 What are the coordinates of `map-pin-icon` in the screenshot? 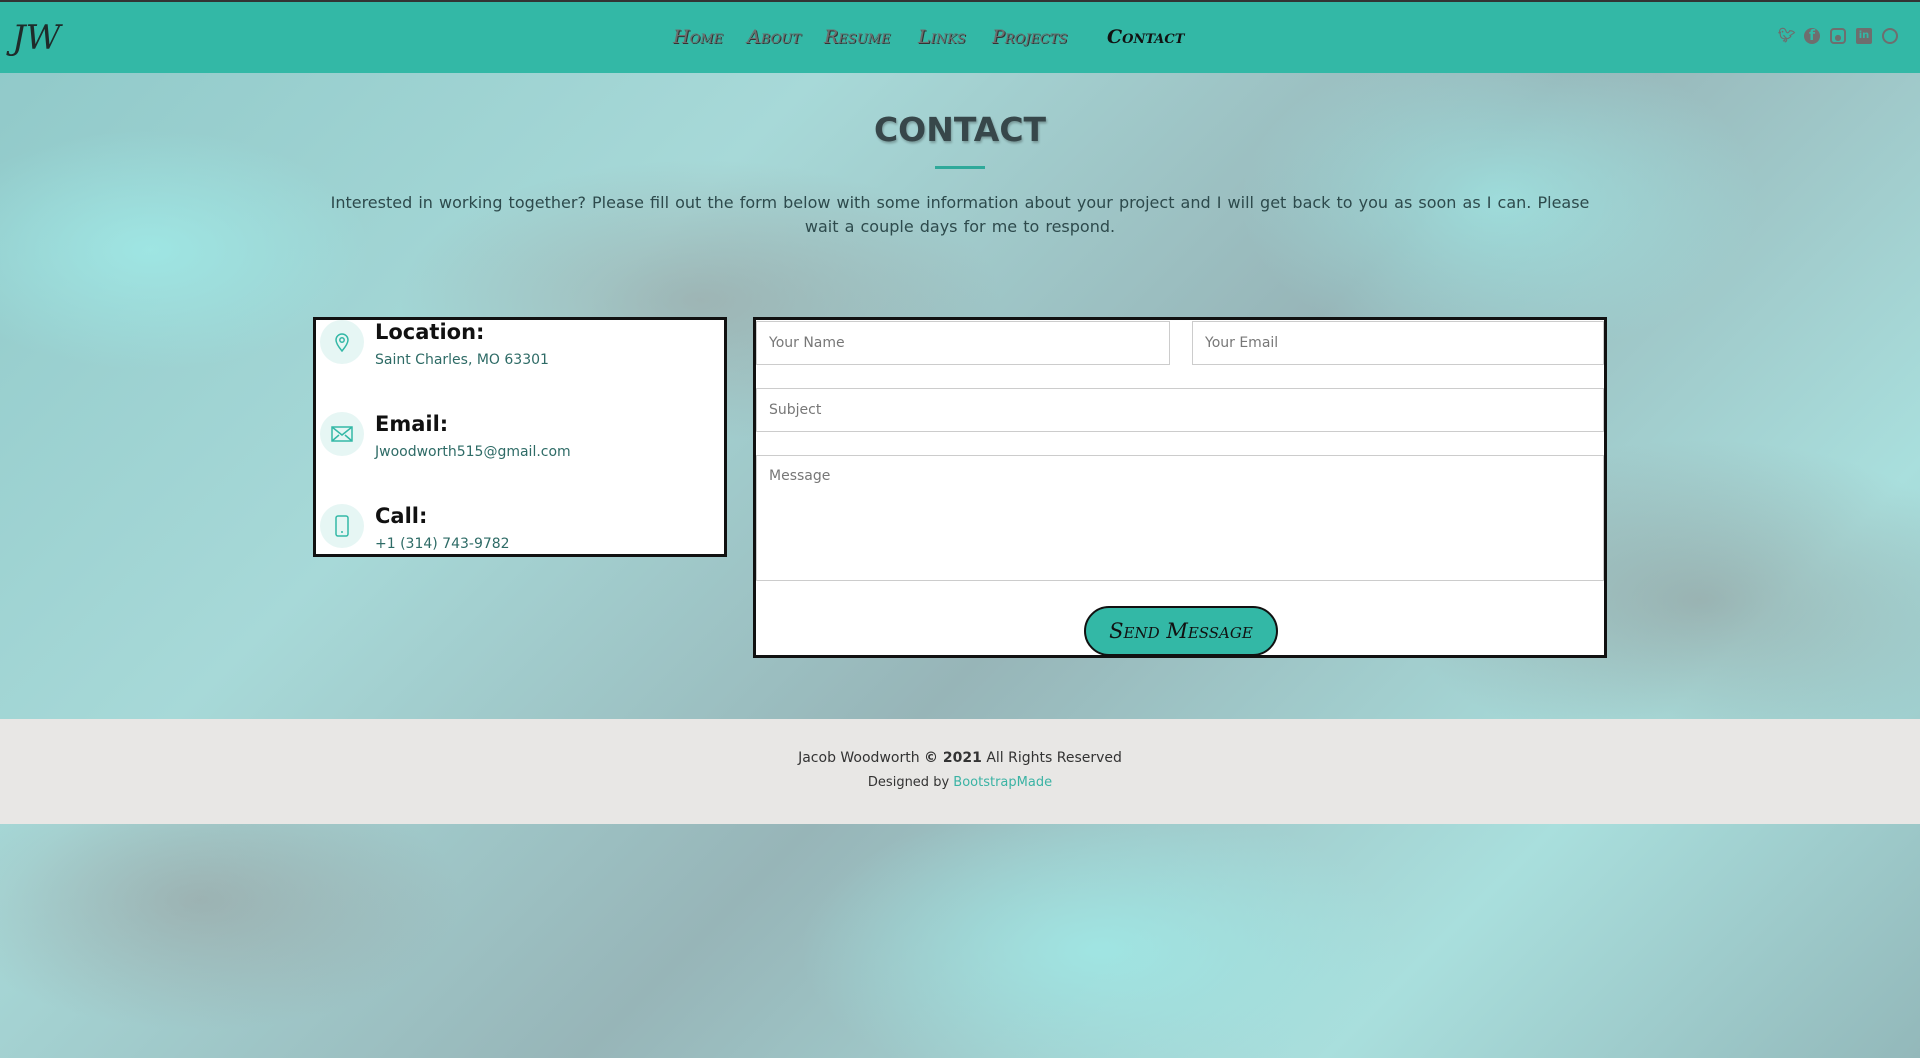 It's located at (342, 342).